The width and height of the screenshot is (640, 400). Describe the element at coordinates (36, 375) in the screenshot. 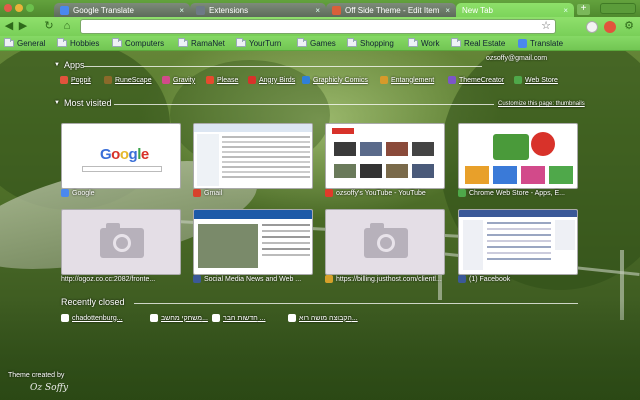

I see `theme-credit-text: Theme created by` at that location.